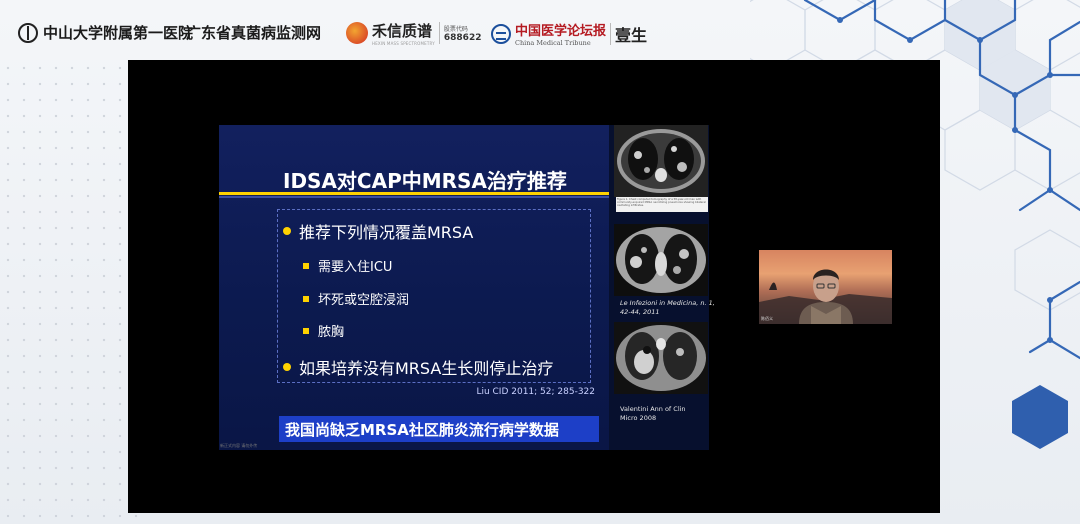  What do you see at coordinates (118, 33) in the screenshot?
I see `hospital-name: 中山大学附属第一医院` at bounding box center [118, 33].